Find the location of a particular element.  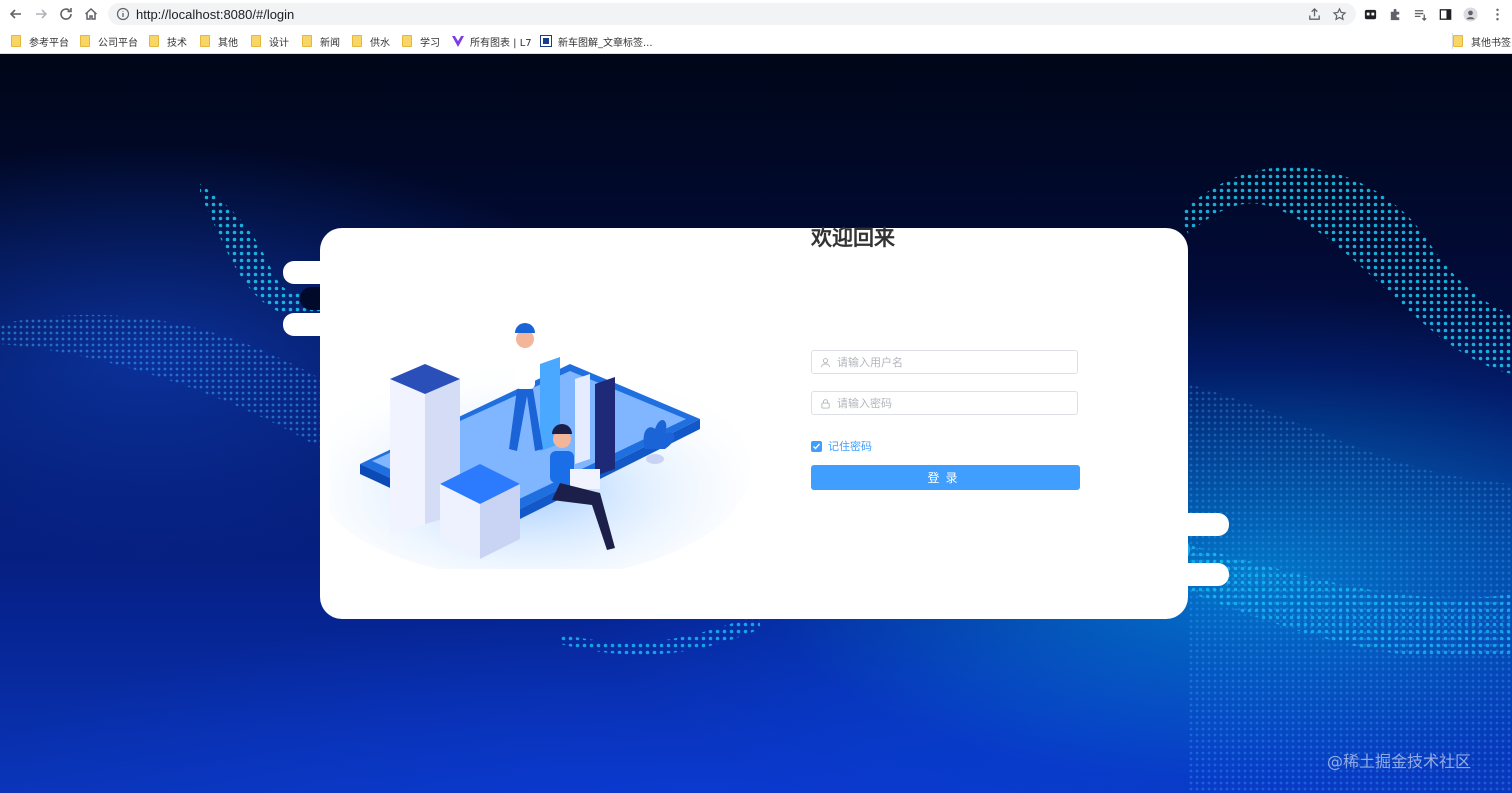

extension-app-icon is located at coordinates (1370, 14).